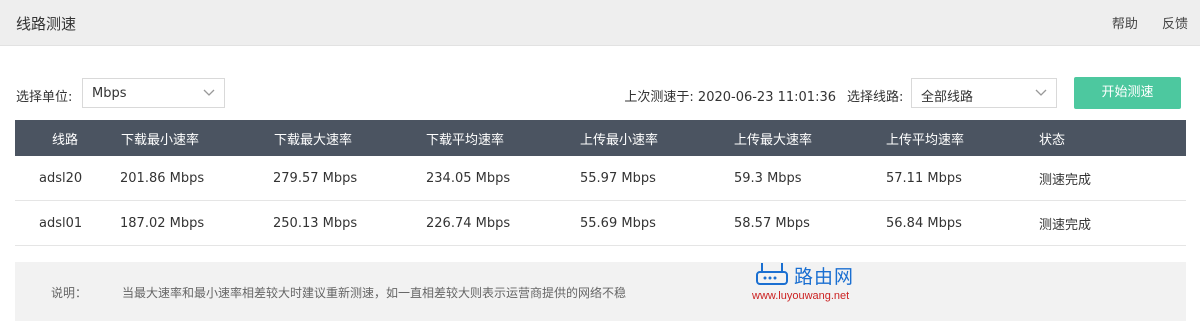  I want to click on line-select-value: 全部线路, so click(947, 97).